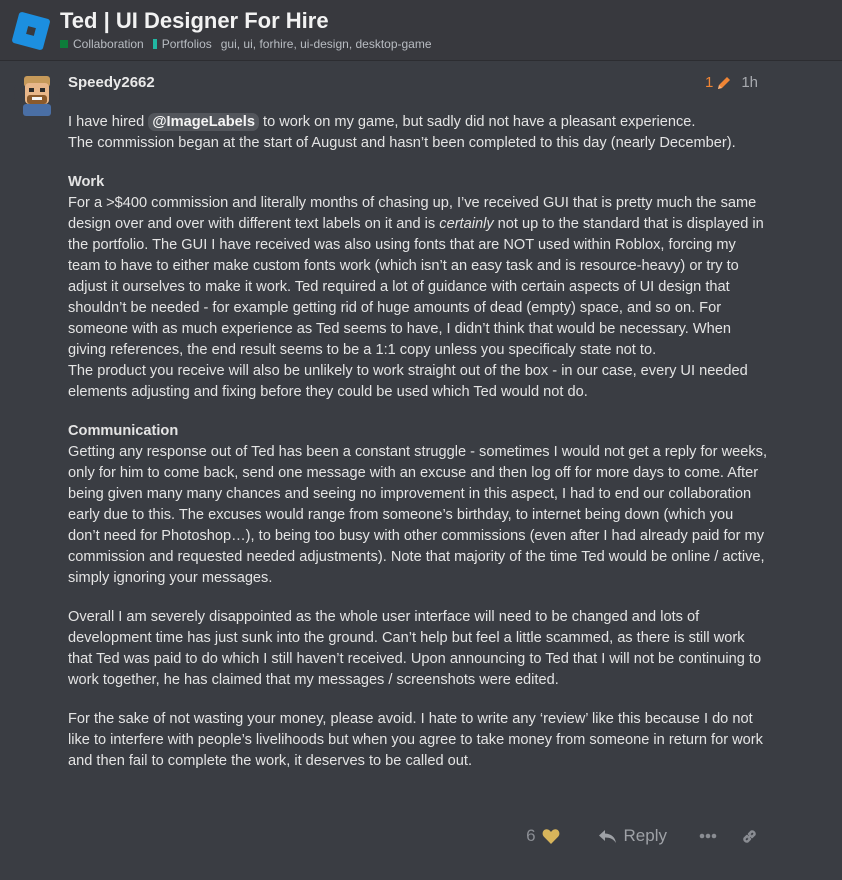 This screenshot has height=880, width=842. Describe the element at coordinates (645, 835) in the screenshot. I see `reply-label: Reply` at that location.